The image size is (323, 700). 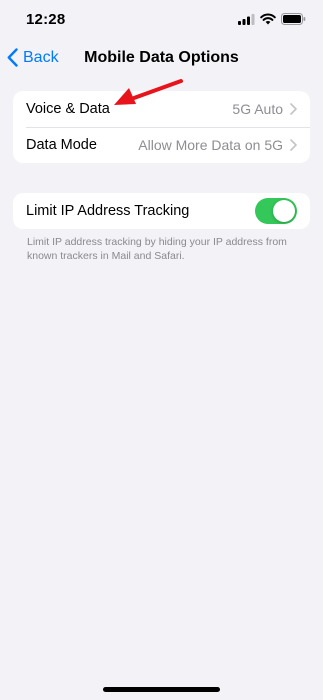 I want to click on ip-tracking-group: Limit IP Address Tracking, so click(x=161, y=211).